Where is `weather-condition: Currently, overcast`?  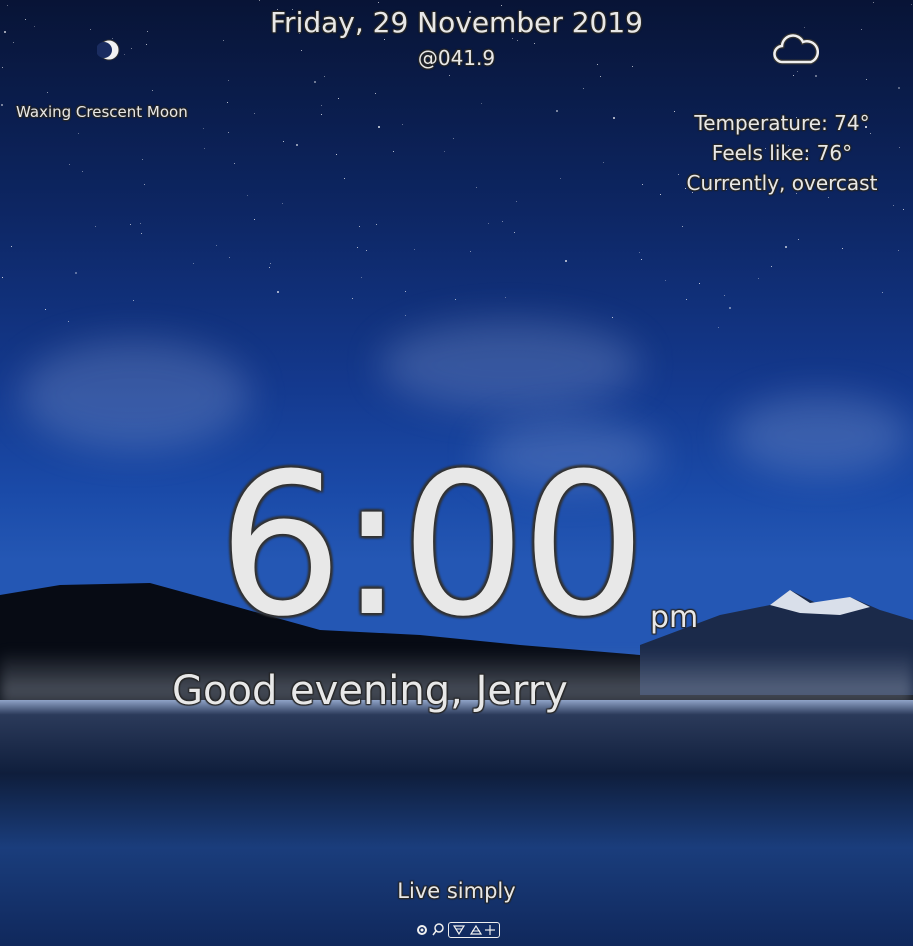 weather-condition: Currently, overcast is located at coordinates (782, 183).